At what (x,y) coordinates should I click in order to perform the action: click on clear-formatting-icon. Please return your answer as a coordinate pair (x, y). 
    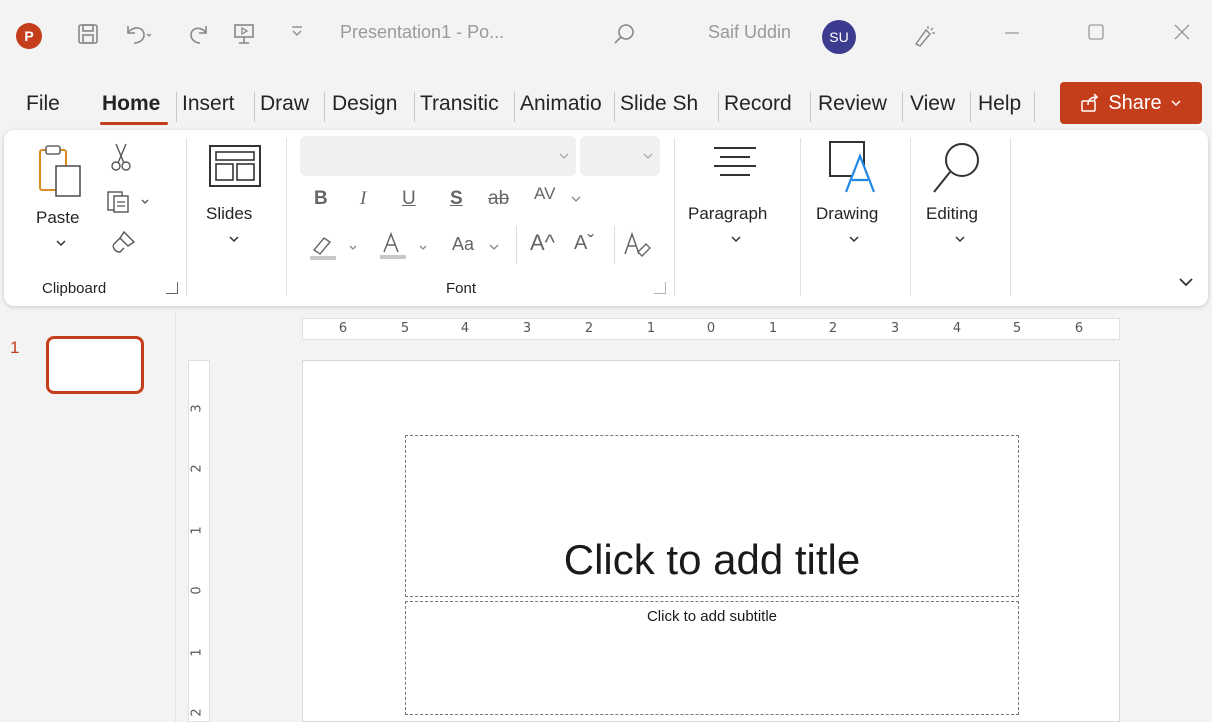
    Looking at the image, I should click on (637, 244).